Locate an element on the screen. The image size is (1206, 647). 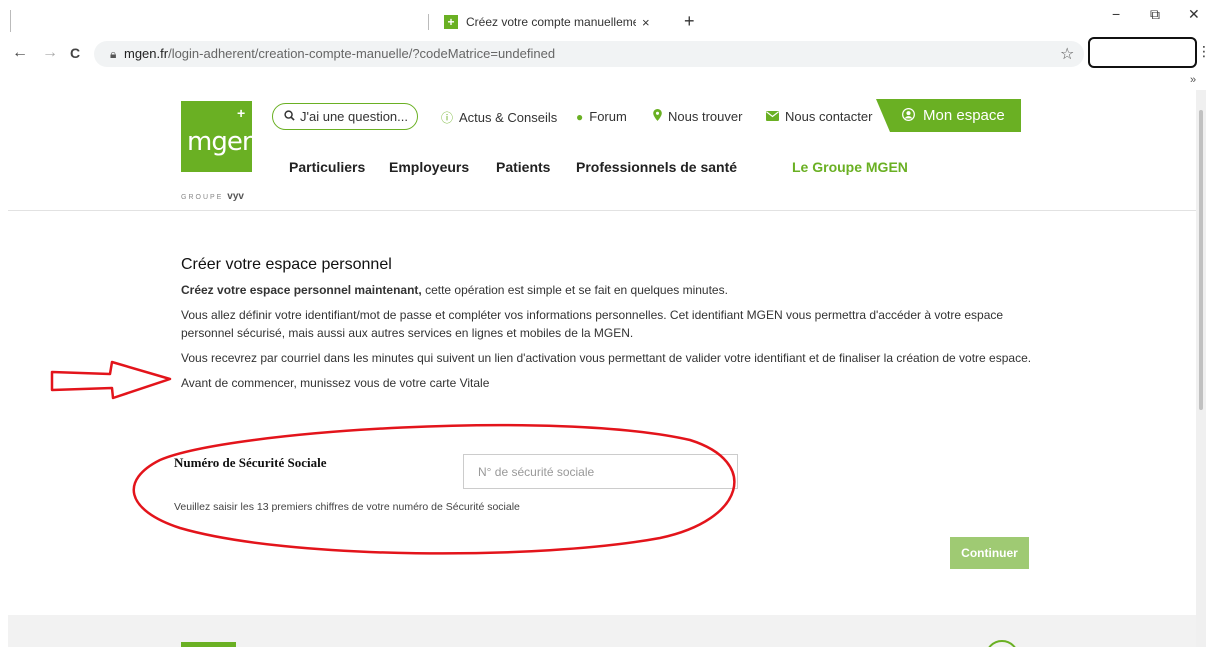
envelope-icon is located at coordinates (772, 117).